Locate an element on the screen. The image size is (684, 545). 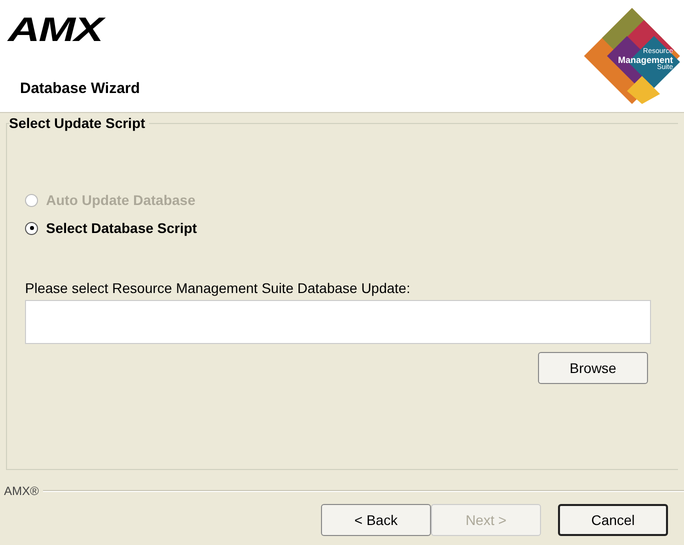
browse-button: Browse is located at coordinates (593, 368).